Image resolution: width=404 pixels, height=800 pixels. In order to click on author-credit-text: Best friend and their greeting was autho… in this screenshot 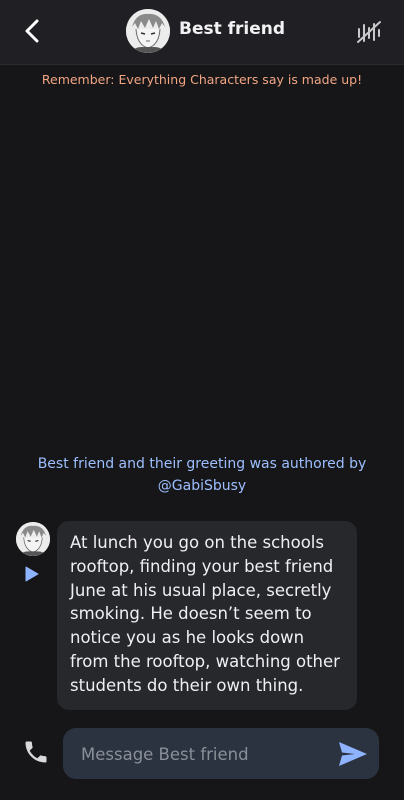, I will do `click(202, 464)`.